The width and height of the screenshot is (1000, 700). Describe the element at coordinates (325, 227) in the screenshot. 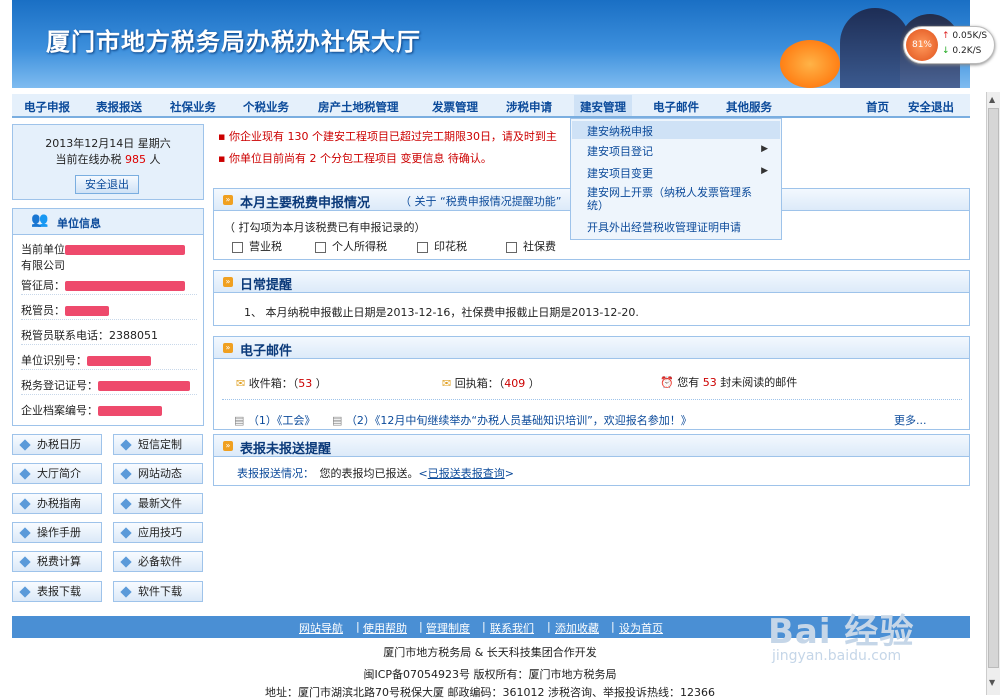

I see `tax-hint: （ 打勾项为本月该税费已有申报记录的）` at that location.